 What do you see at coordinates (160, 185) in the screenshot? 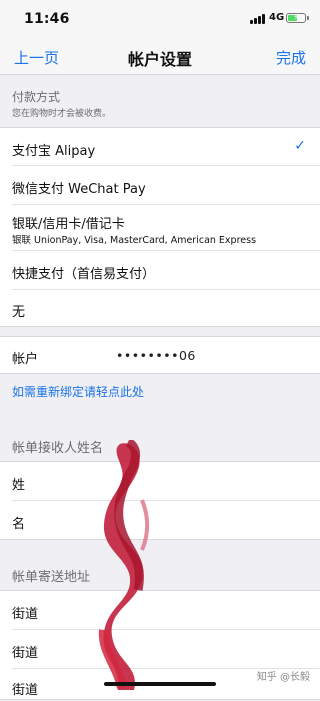
I see `payment-option-wechat: 微信支付 WeChat Pay` at bounding box center [160, 185].